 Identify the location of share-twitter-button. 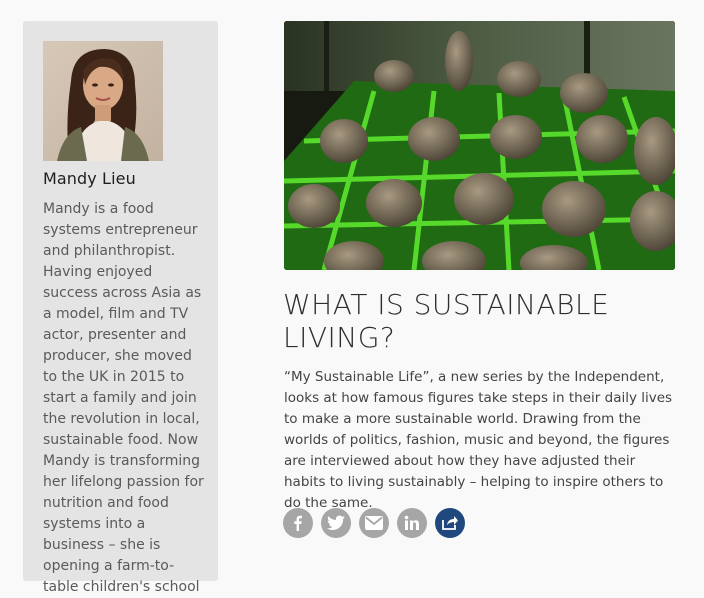
(336, 523).